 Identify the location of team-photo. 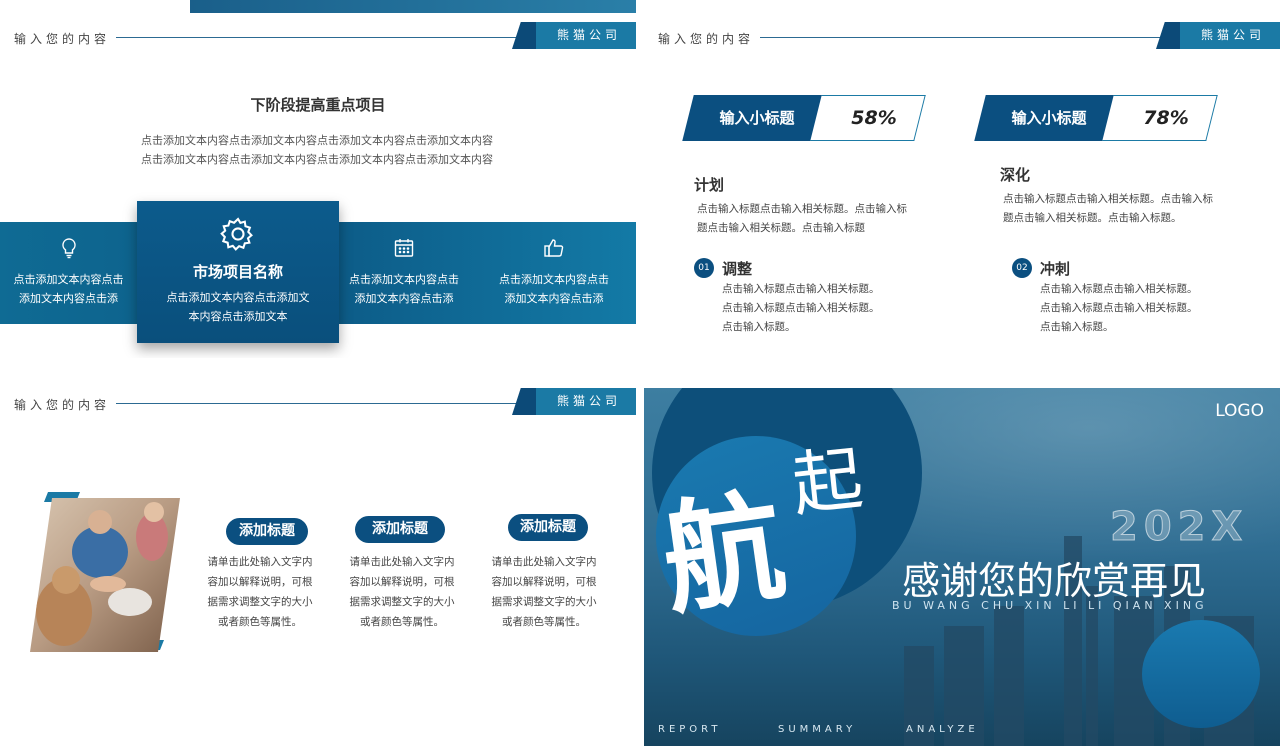
(105, 572).